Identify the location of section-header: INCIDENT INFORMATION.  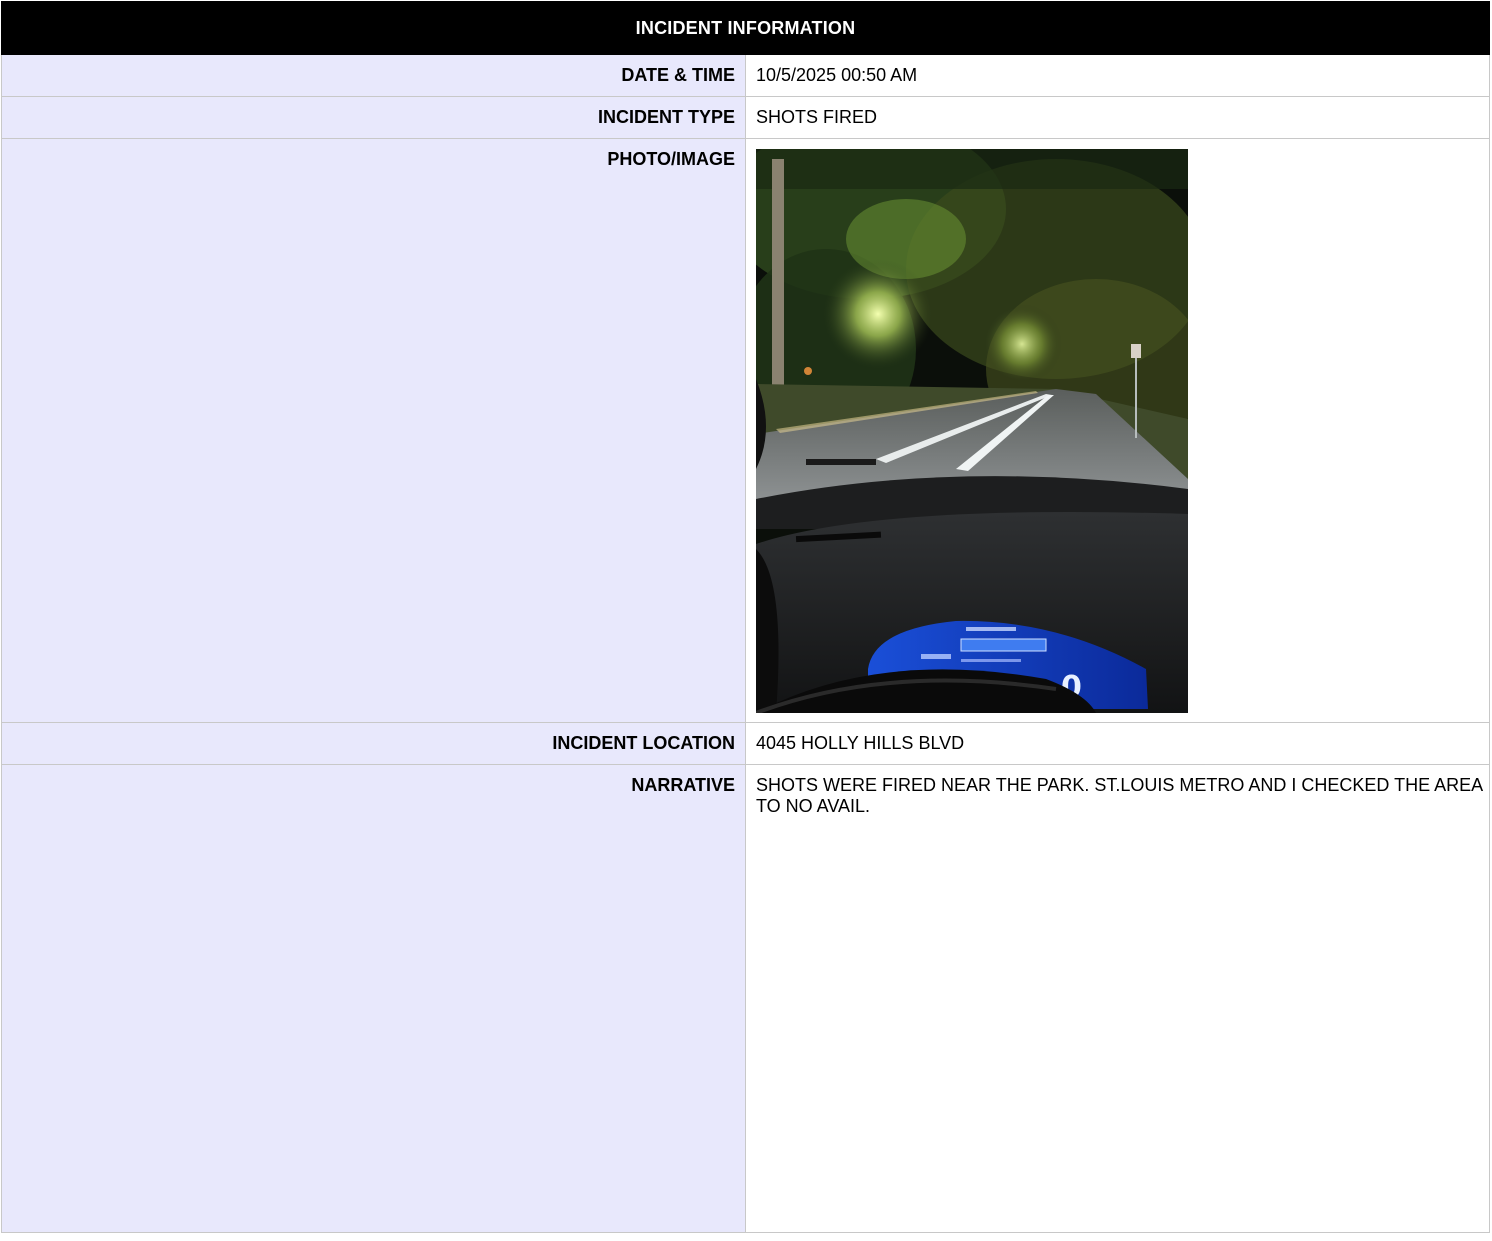
(745, 28).